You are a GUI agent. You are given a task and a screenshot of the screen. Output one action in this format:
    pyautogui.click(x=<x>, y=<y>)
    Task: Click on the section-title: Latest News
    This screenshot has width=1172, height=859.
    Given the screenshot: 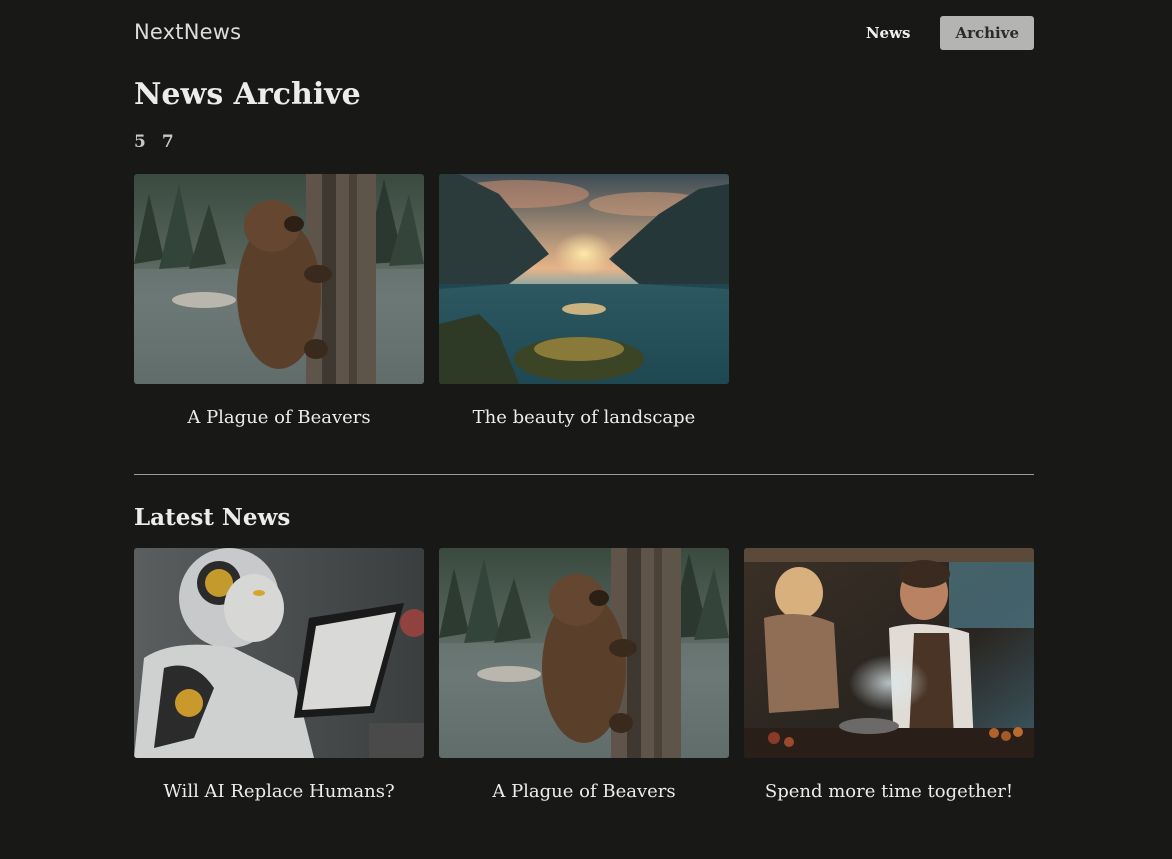 What is the action you would take?
    pyautogui.click(x=212, y=517)
    